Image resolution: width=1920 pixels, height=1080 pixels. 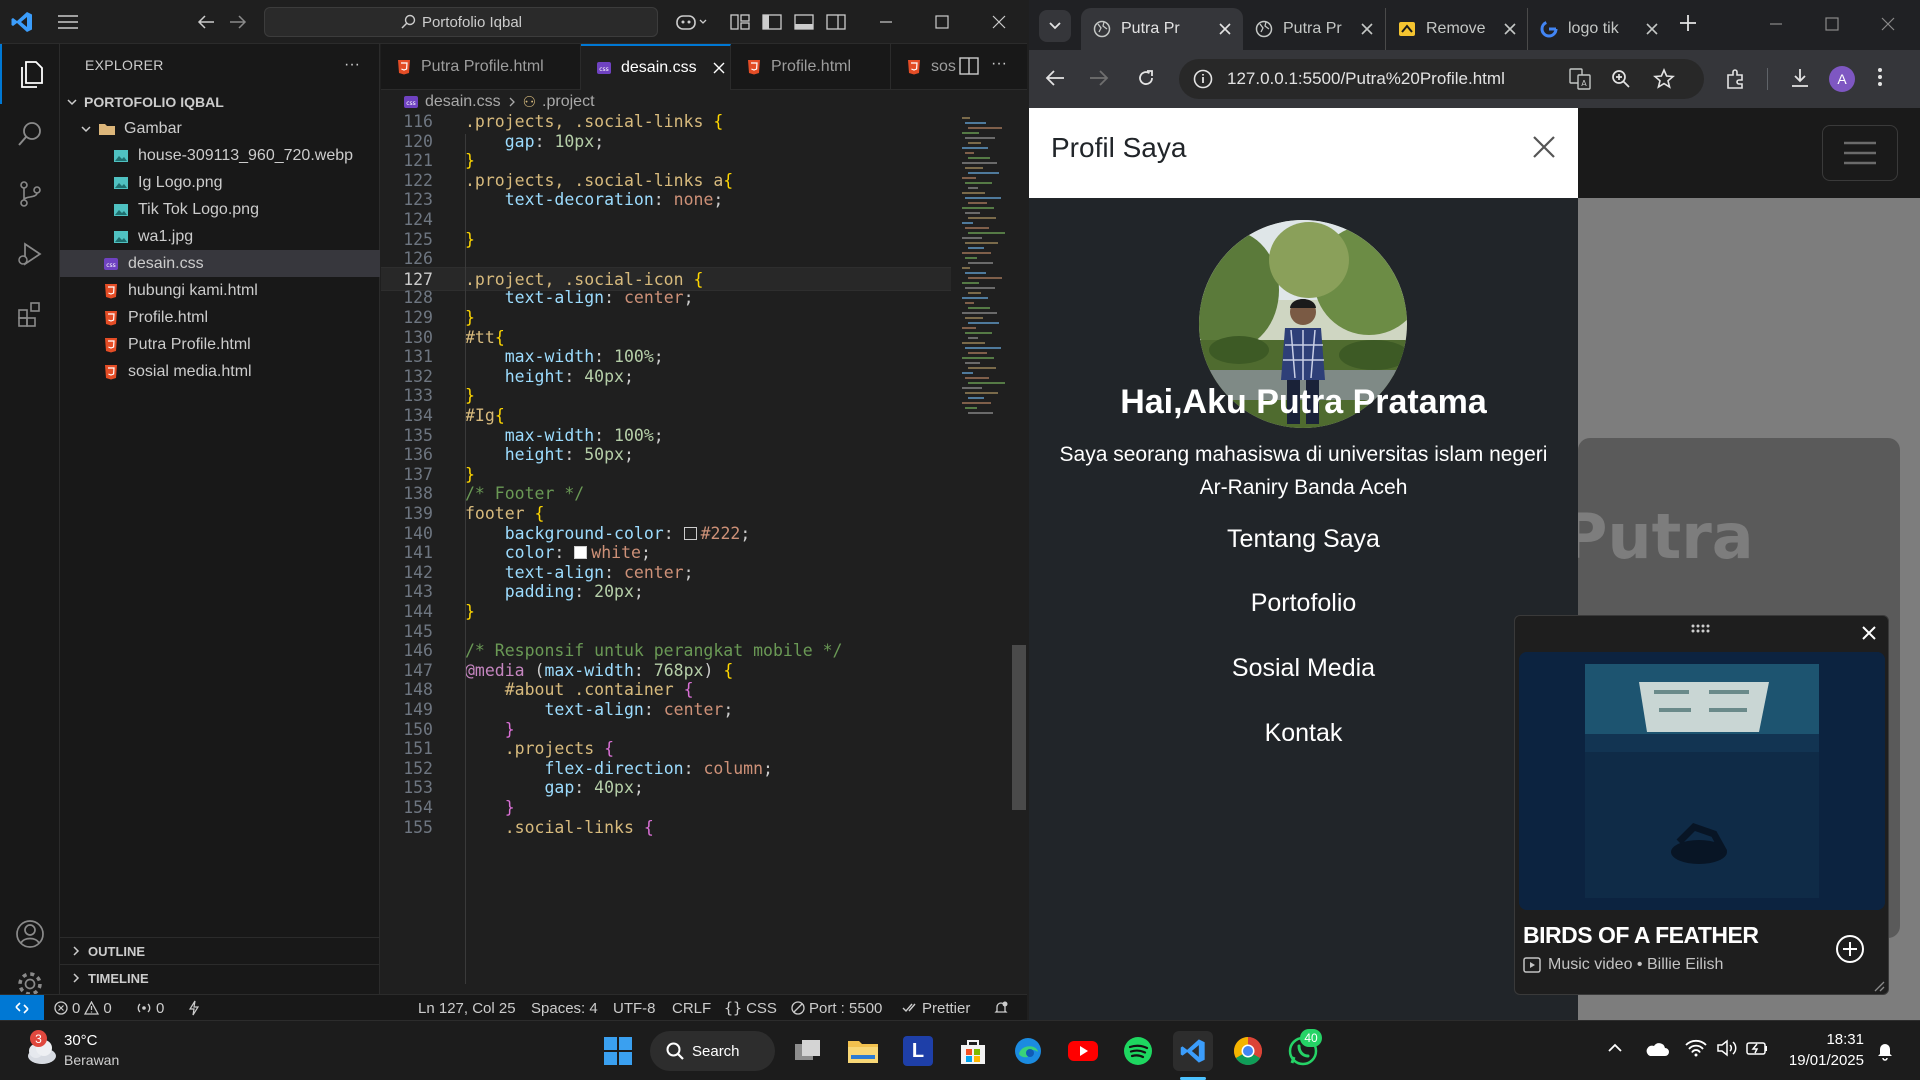 I want to click on language-mode: {} CSS, so click(x=750, y=1008).